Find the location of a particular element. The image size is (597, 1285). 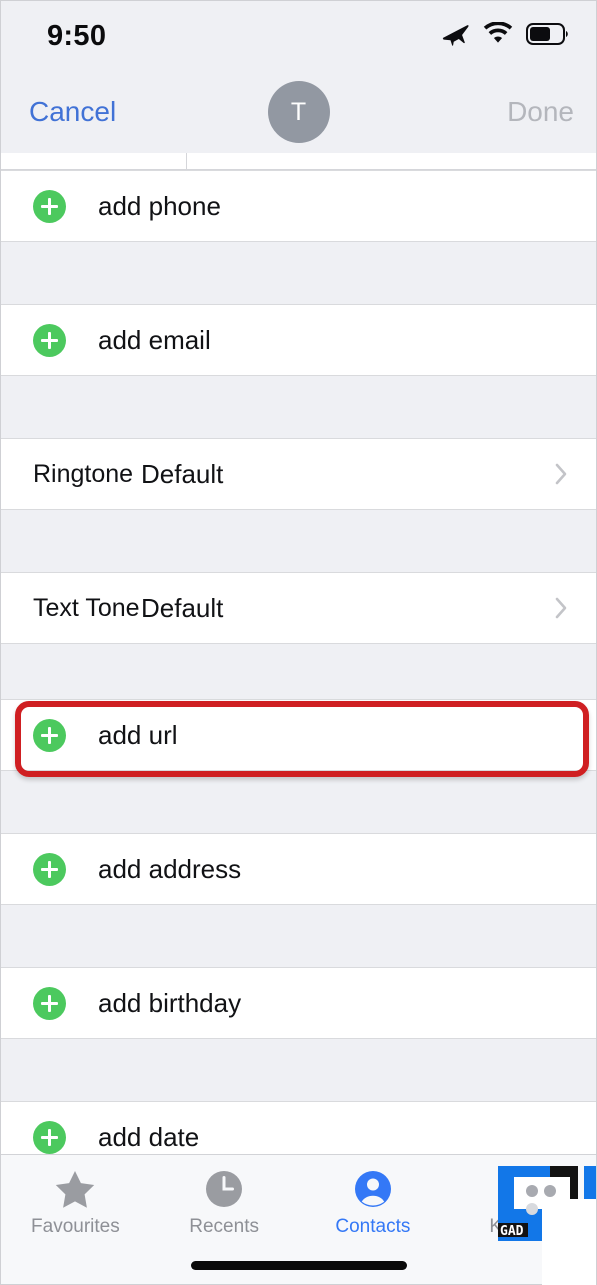

text-tone-label: Text Tone is located at coordinates (86, 607).